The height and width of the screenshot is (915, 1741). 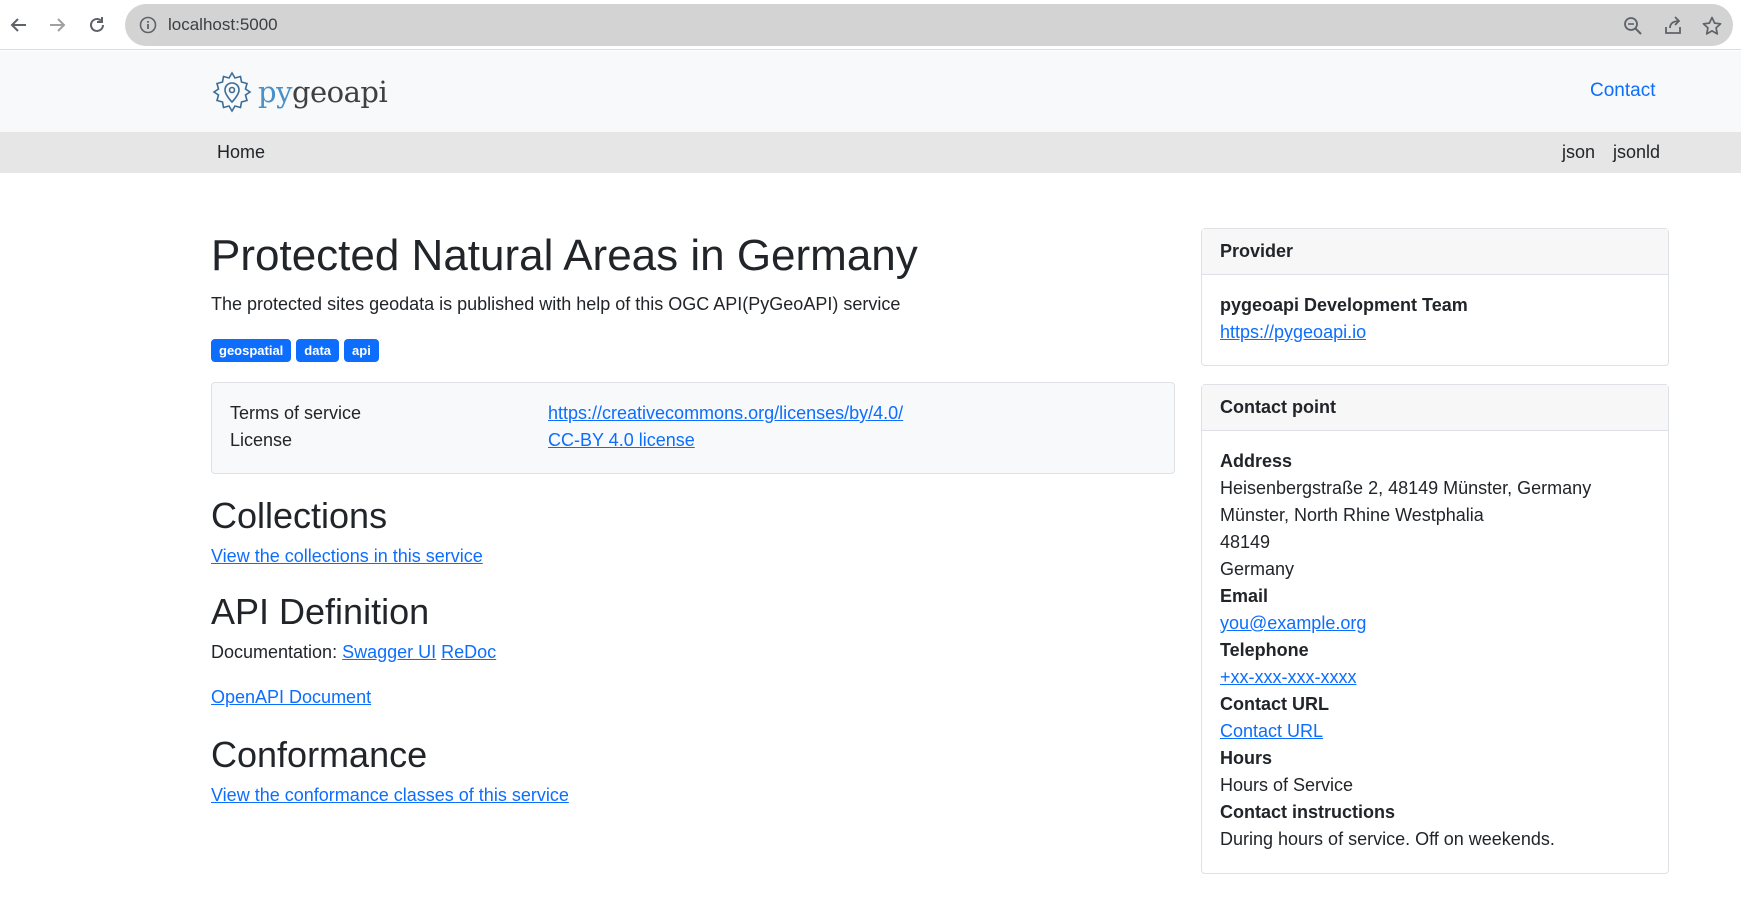 What do you see at coordinates (319, 754) in the screenshot?
I see `conformance-heading: Conformance` at bounding box center [319, 754].